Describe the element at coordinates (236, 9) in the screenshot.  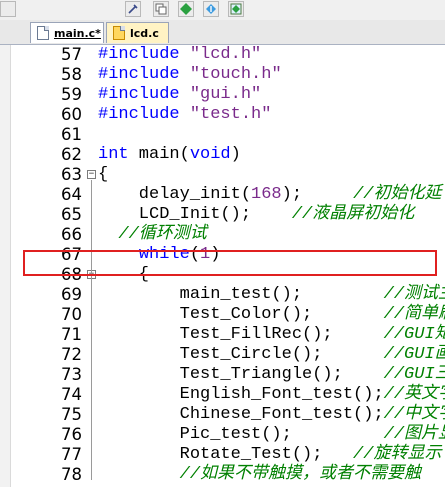
I see `grid-diamond-icon` at that location.